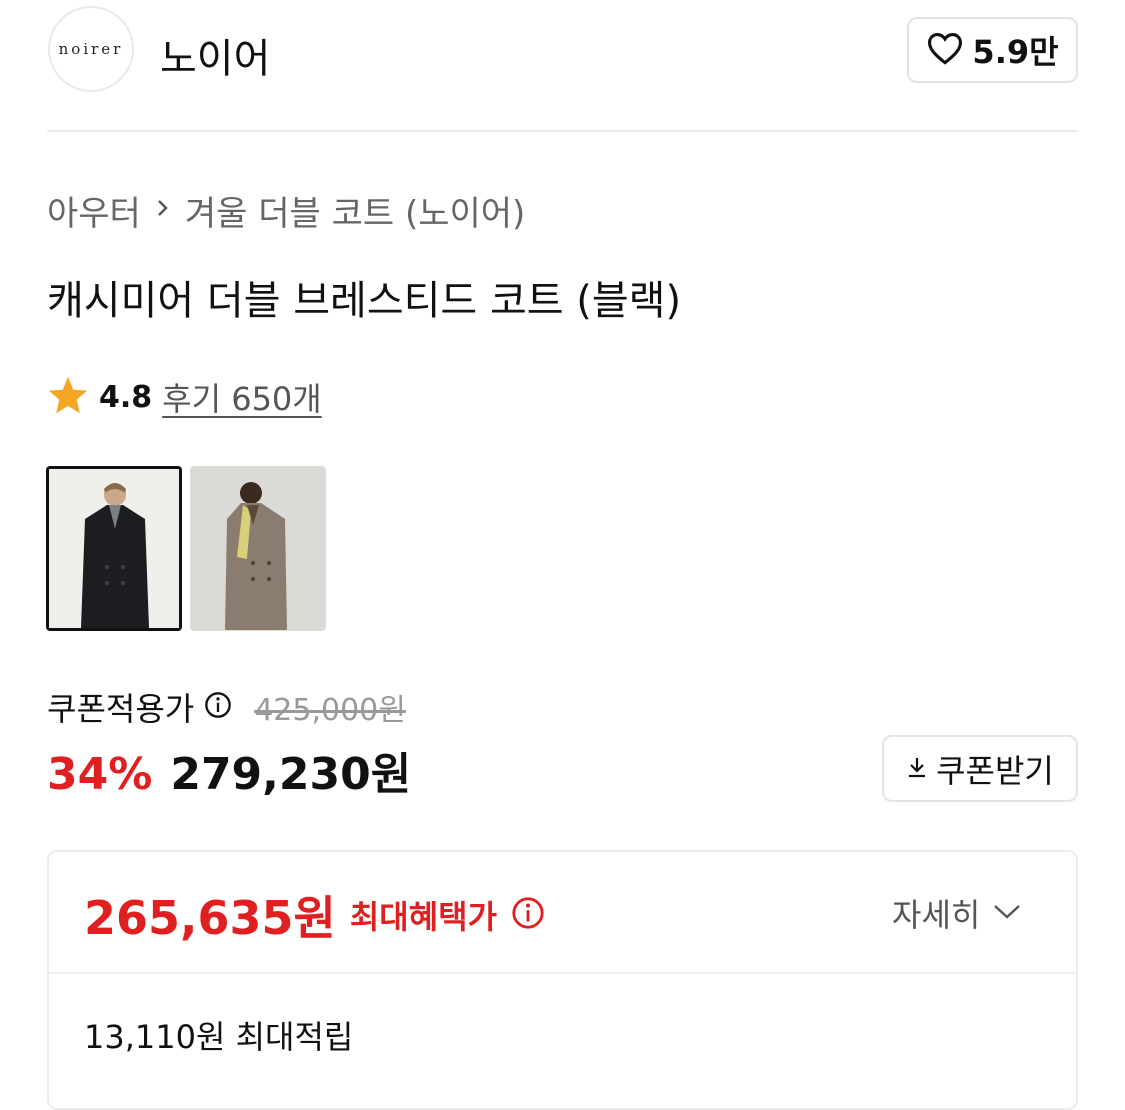  Describe the element at coordinates (68, 397) in the screenshot. I see `star-icon` at that location.